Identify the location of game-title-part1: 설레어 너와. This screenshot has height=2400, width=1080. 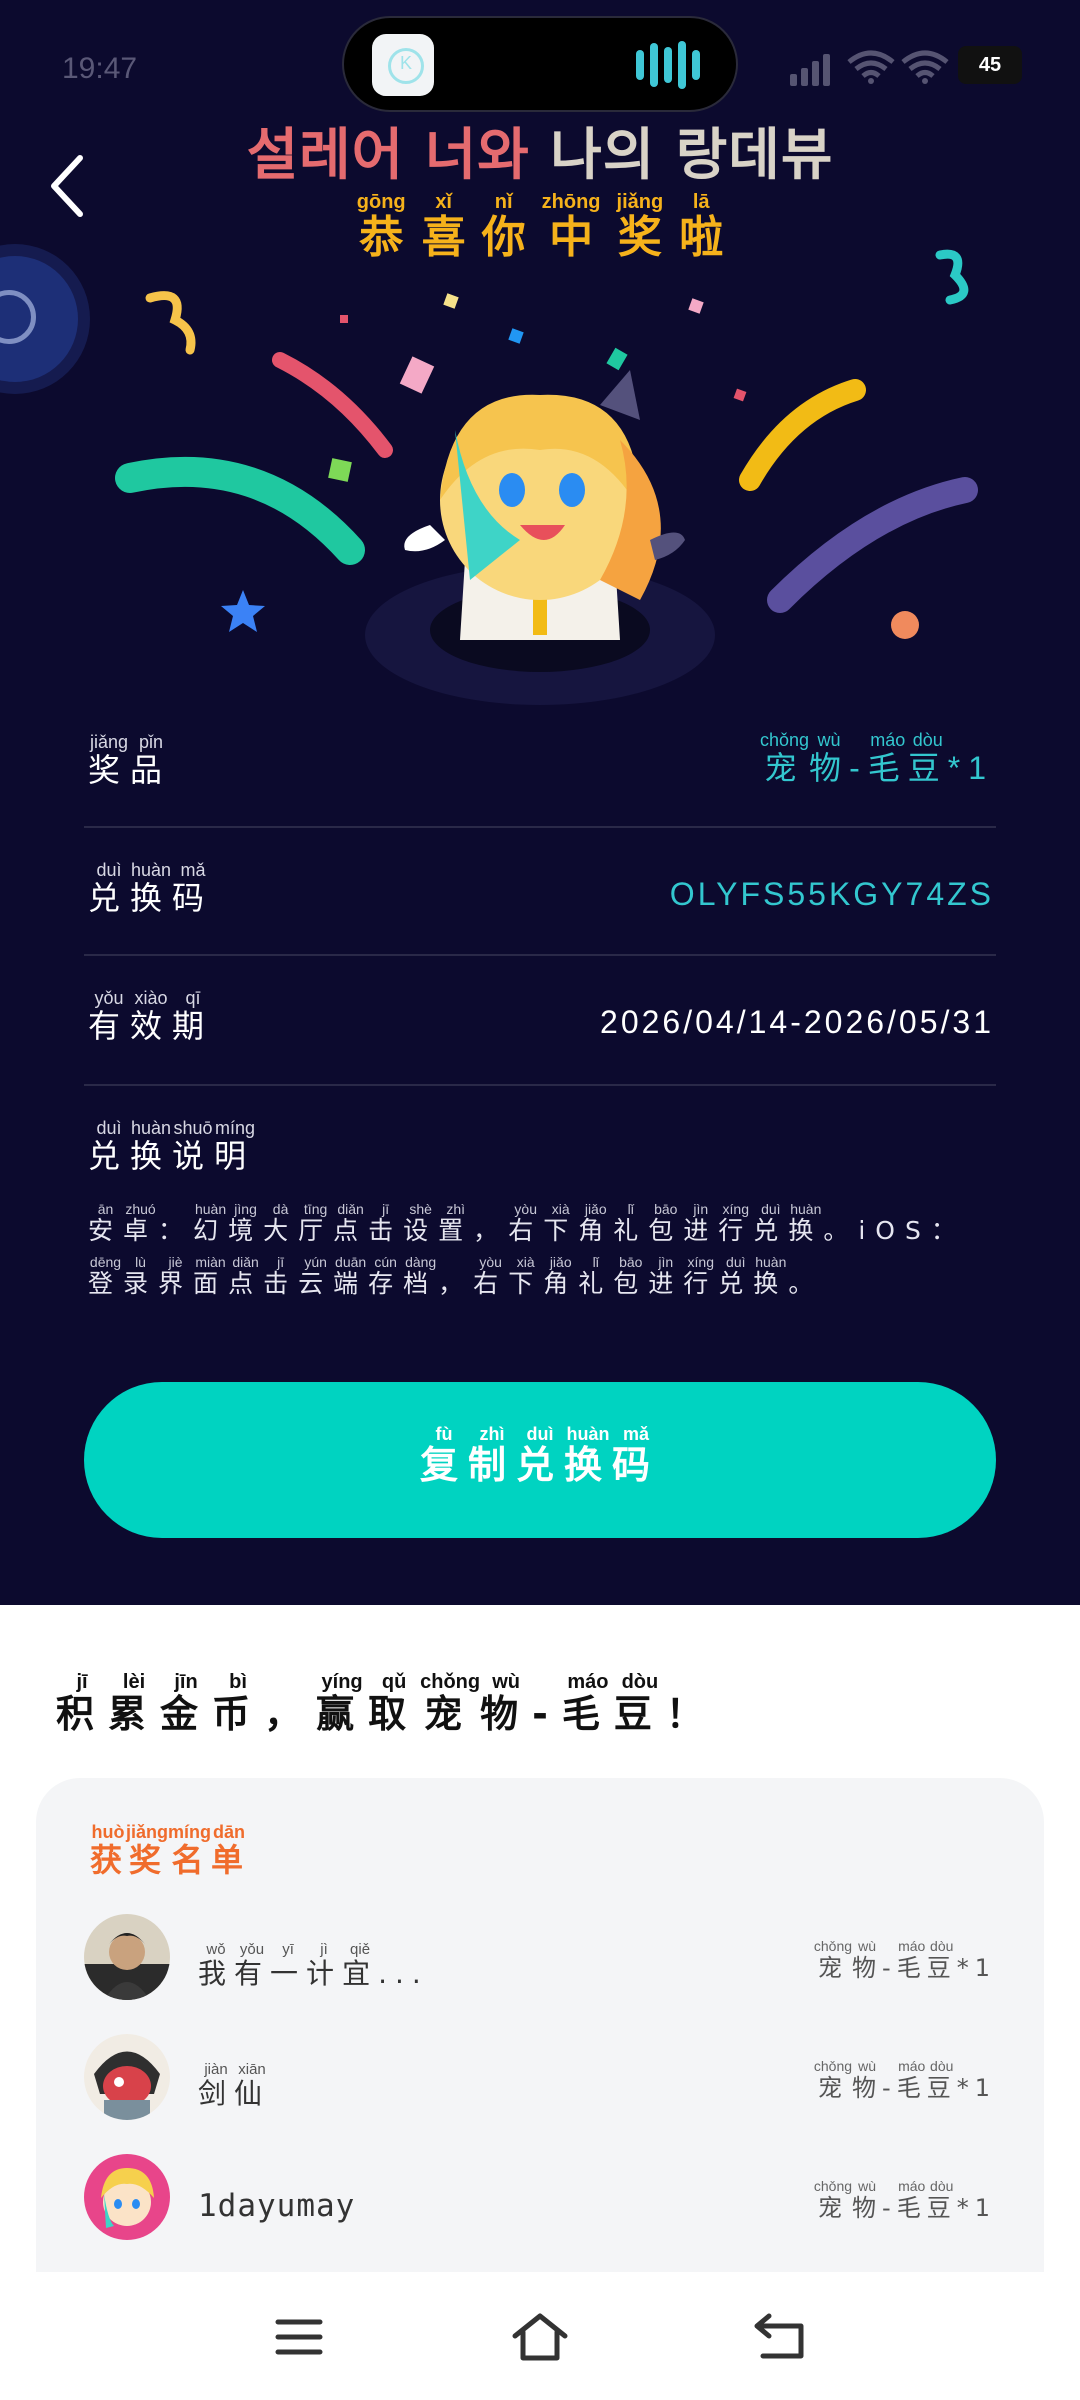
(388, 155).